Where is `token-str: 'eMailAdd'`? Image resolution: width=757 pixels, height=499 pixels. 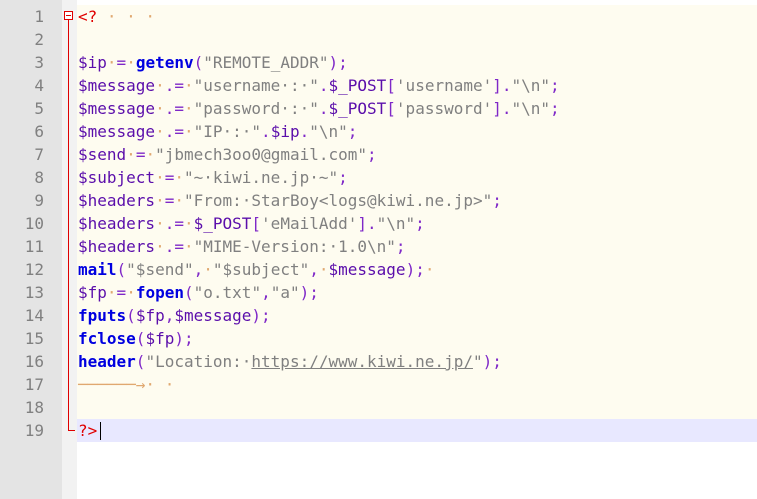 token-str: 'eMailAdd' is located at coordinates (309, 223).